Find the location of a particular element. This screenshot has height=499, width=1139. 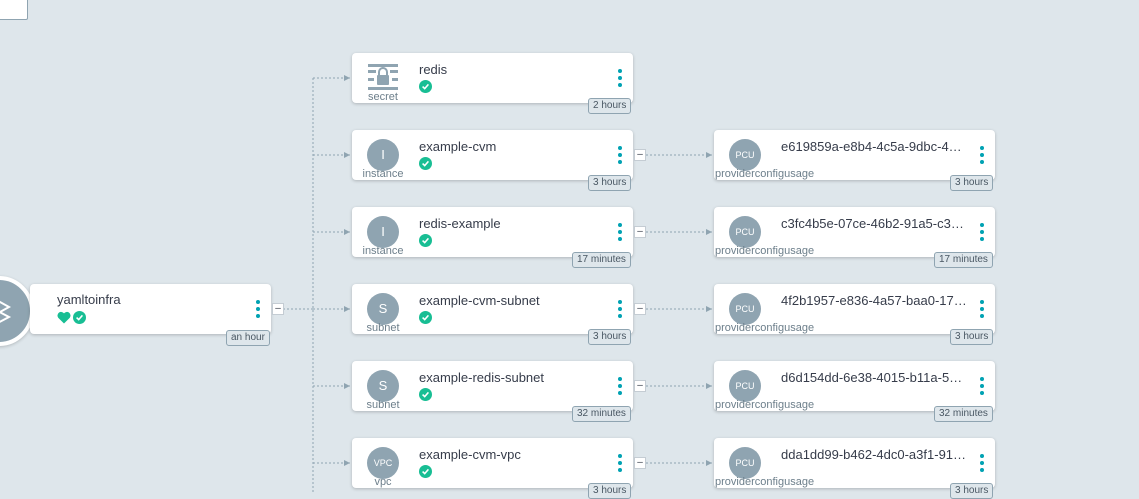

app-menu-button is located at coordinates (258, 309).